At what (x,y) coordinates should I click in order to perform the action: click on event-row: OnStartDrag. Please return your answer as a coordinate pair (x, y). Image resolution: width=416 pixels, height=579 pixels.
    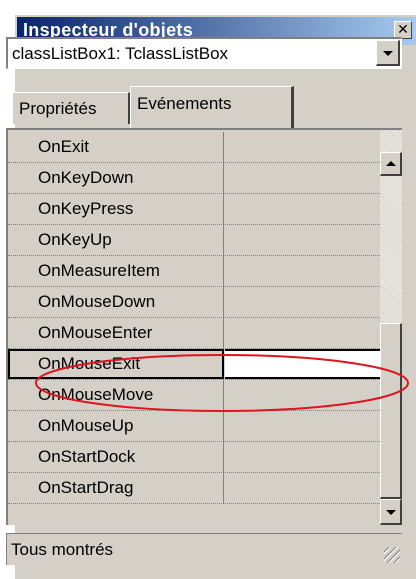
    Looking at the image, I should click on (194, 488).